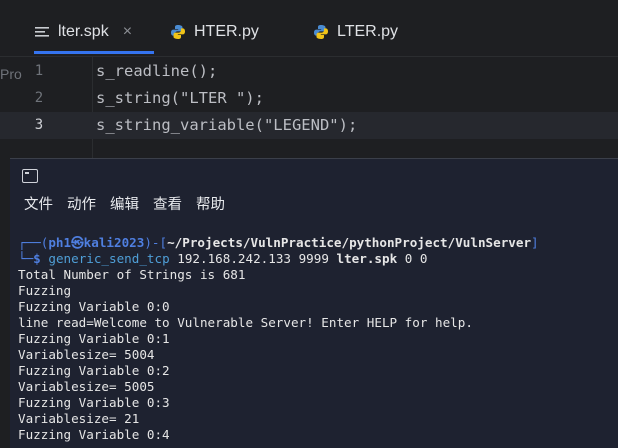 This screenshot has width=618, height=448. I want to click on code-line: 2 s_string("LTER ");, so click(309, 98).